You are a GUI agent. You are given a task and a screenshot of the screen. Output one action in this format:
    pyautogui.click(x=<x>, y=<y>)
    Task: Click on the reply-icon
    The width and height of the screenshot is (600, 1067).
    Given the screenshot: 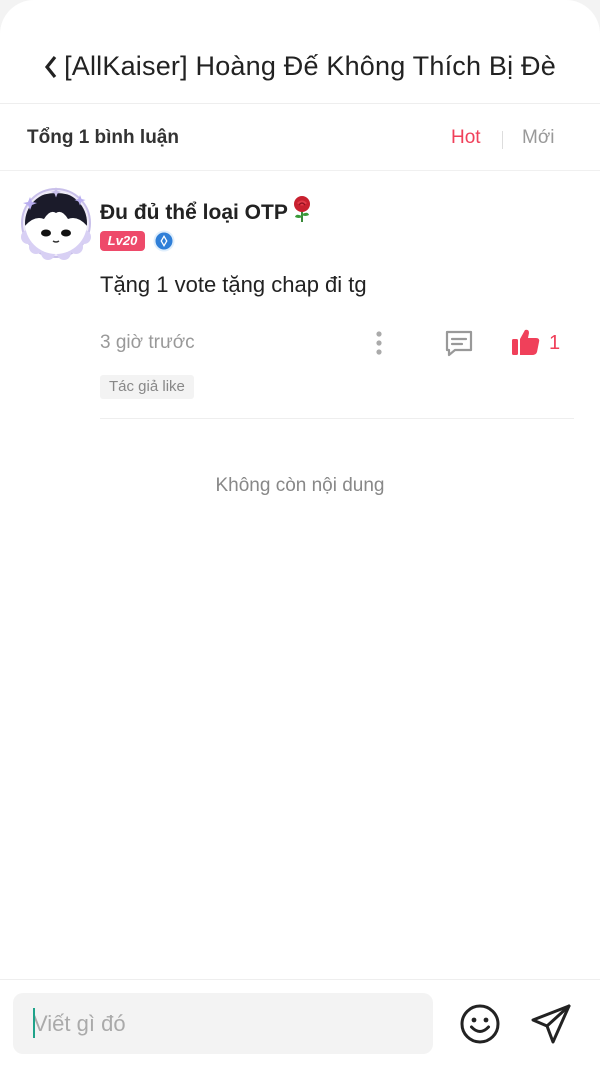 What is the action you would take?
    pyautogui.click(x=459, y=343)
    